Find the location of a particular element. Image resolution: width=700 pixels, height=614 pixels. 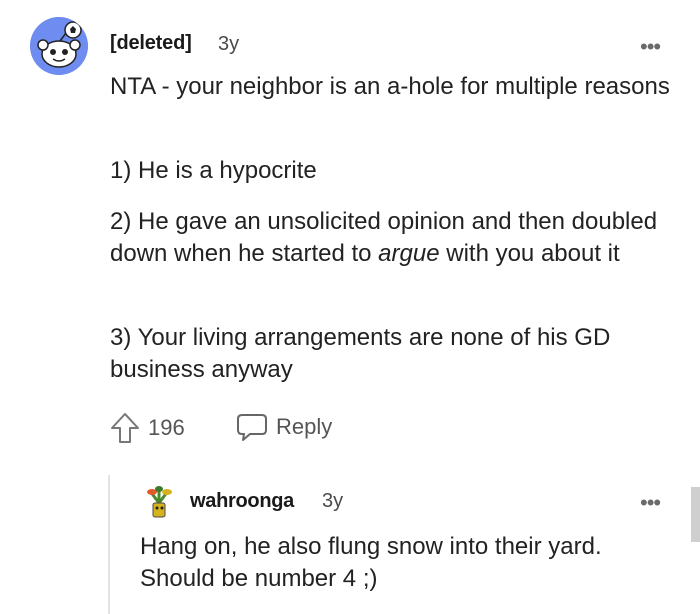

reply-username: wahroonga is located at coordinates (242, 501).